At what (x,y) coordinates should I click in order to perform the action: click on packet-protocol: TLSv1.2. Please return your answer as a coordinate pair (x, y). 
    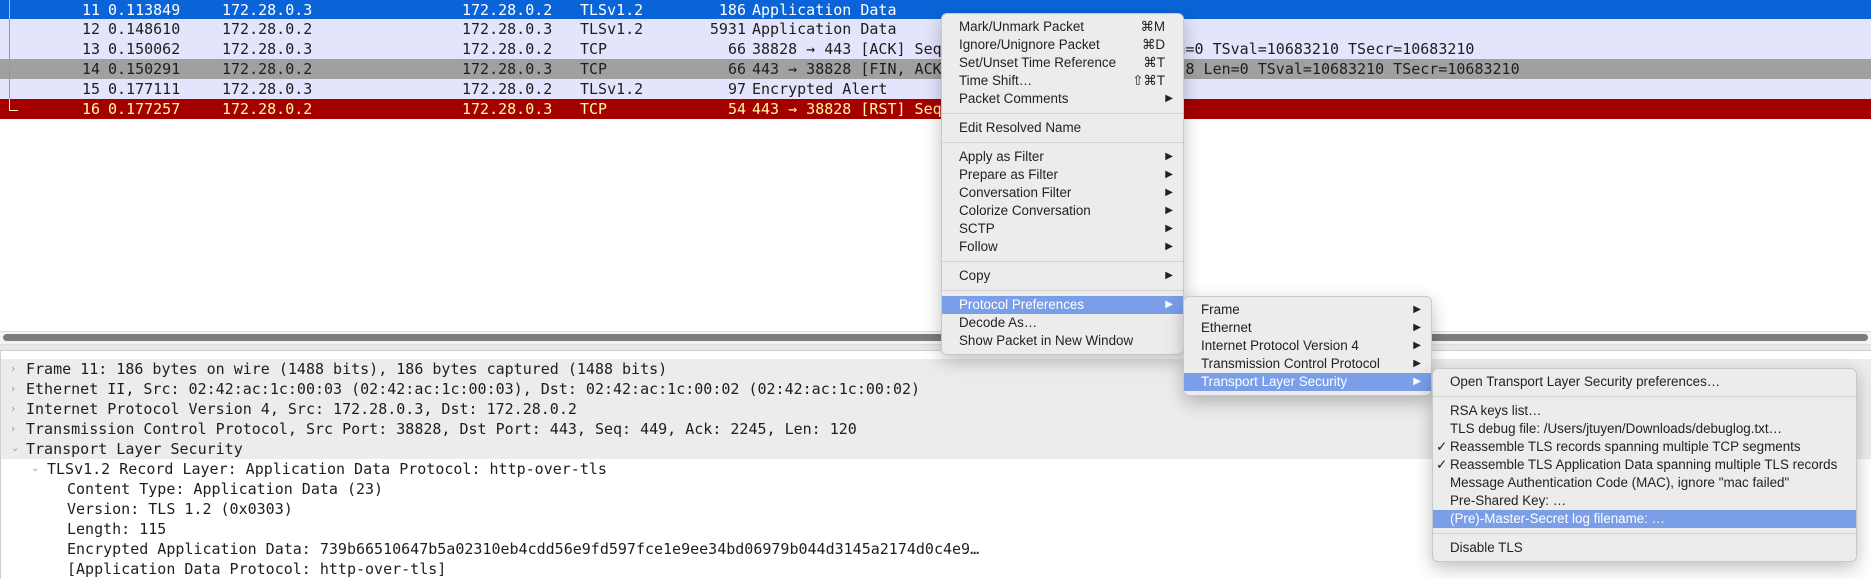
    Looking at the image, I should click on (612, 10).